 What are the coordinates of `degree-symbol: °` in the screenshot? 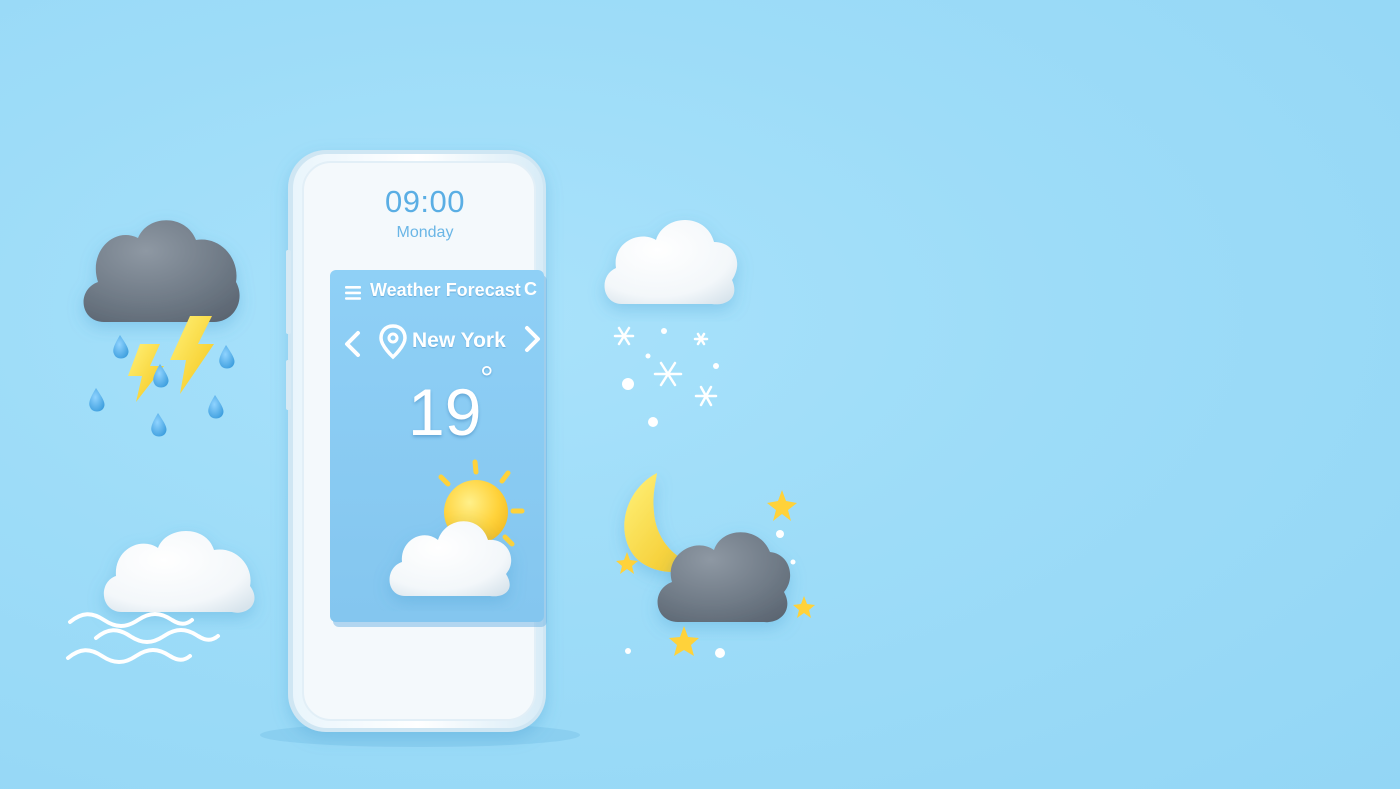 It's located at (487, 379).